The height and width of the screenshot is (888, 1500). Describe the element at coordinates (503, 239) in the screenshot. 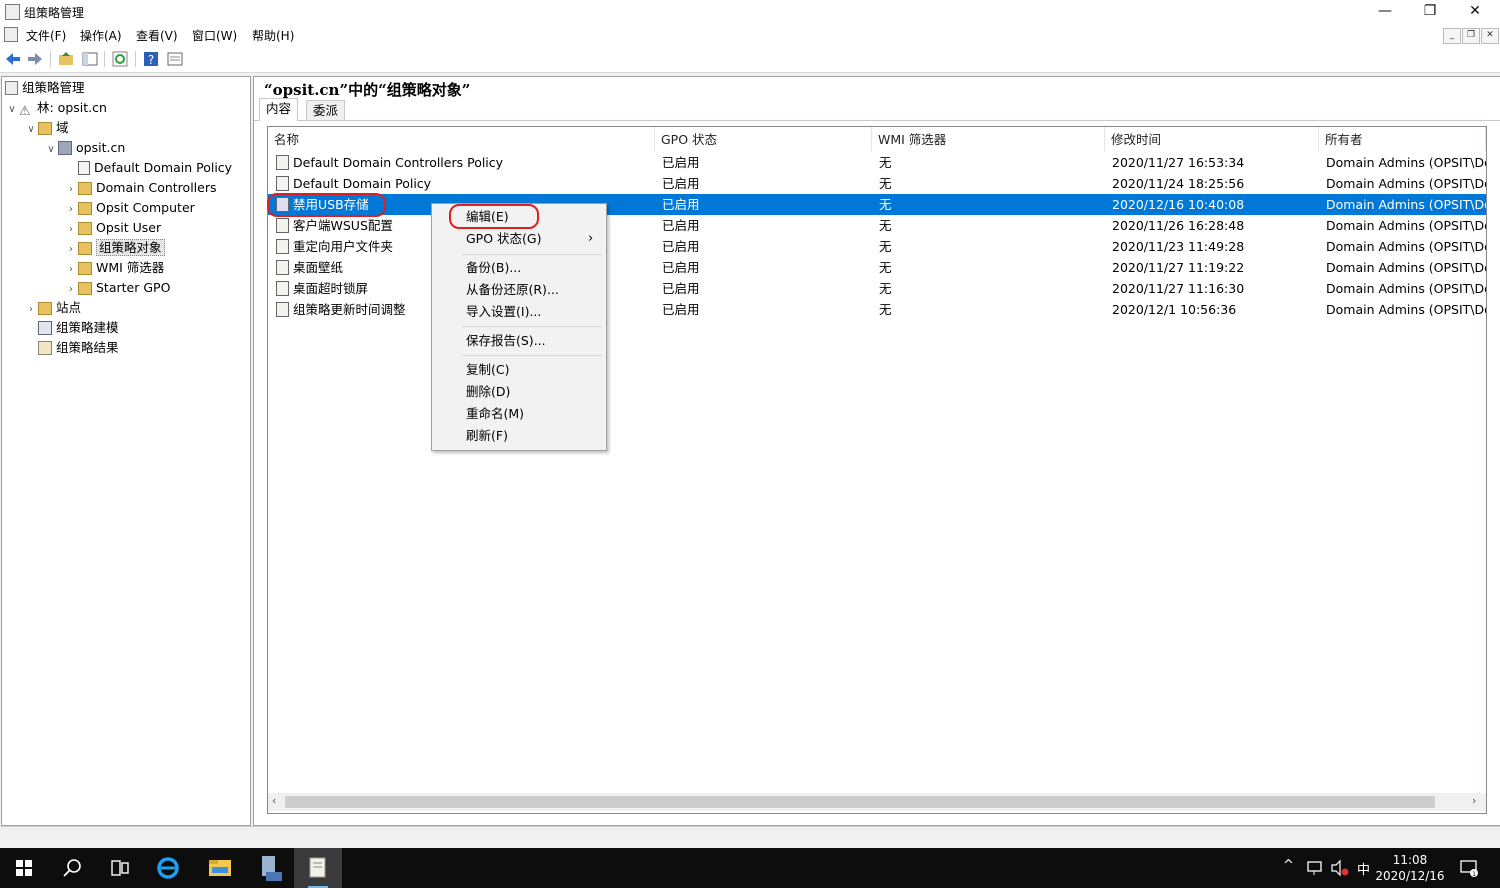

I see `menu-item-gpo-status: GPO 状态(G)` at that location.